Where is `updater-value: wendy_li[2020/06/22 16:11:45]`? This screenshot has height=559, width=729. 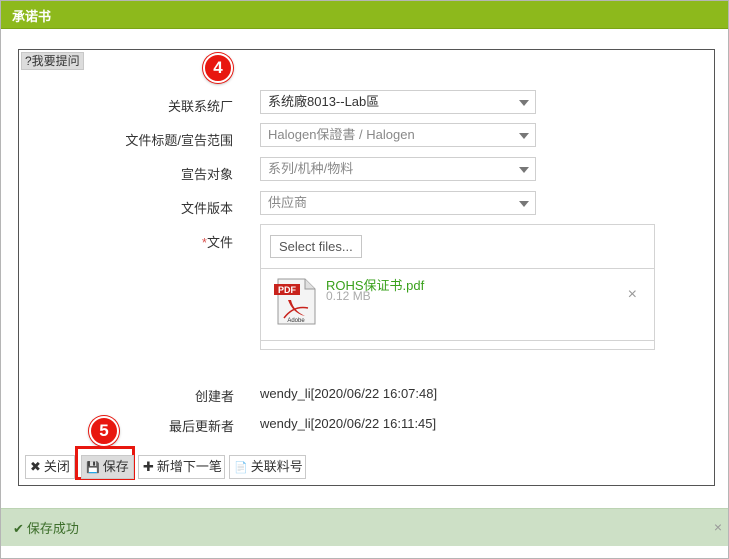 updater-value: wendy_li[2020/06/22 16:11:45] is located at coordinates (348, 423).